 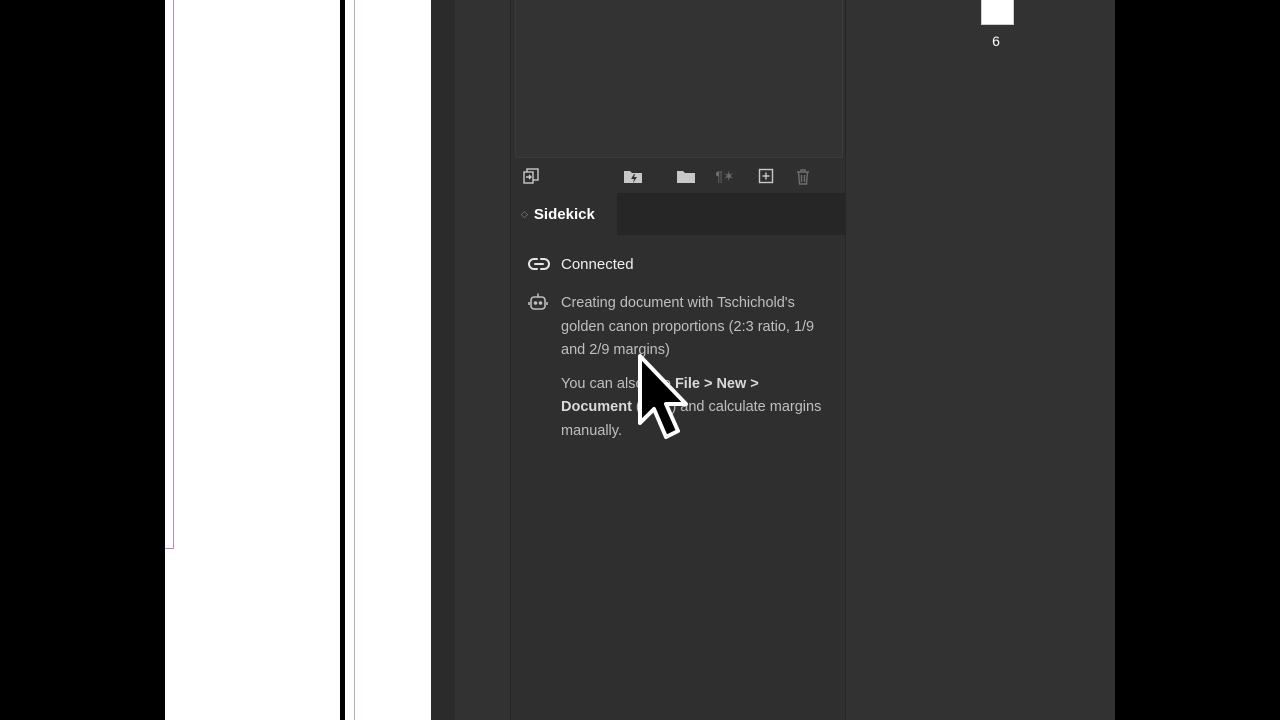 I want to click on connection-status: Connected, so click(x=581, y=264).